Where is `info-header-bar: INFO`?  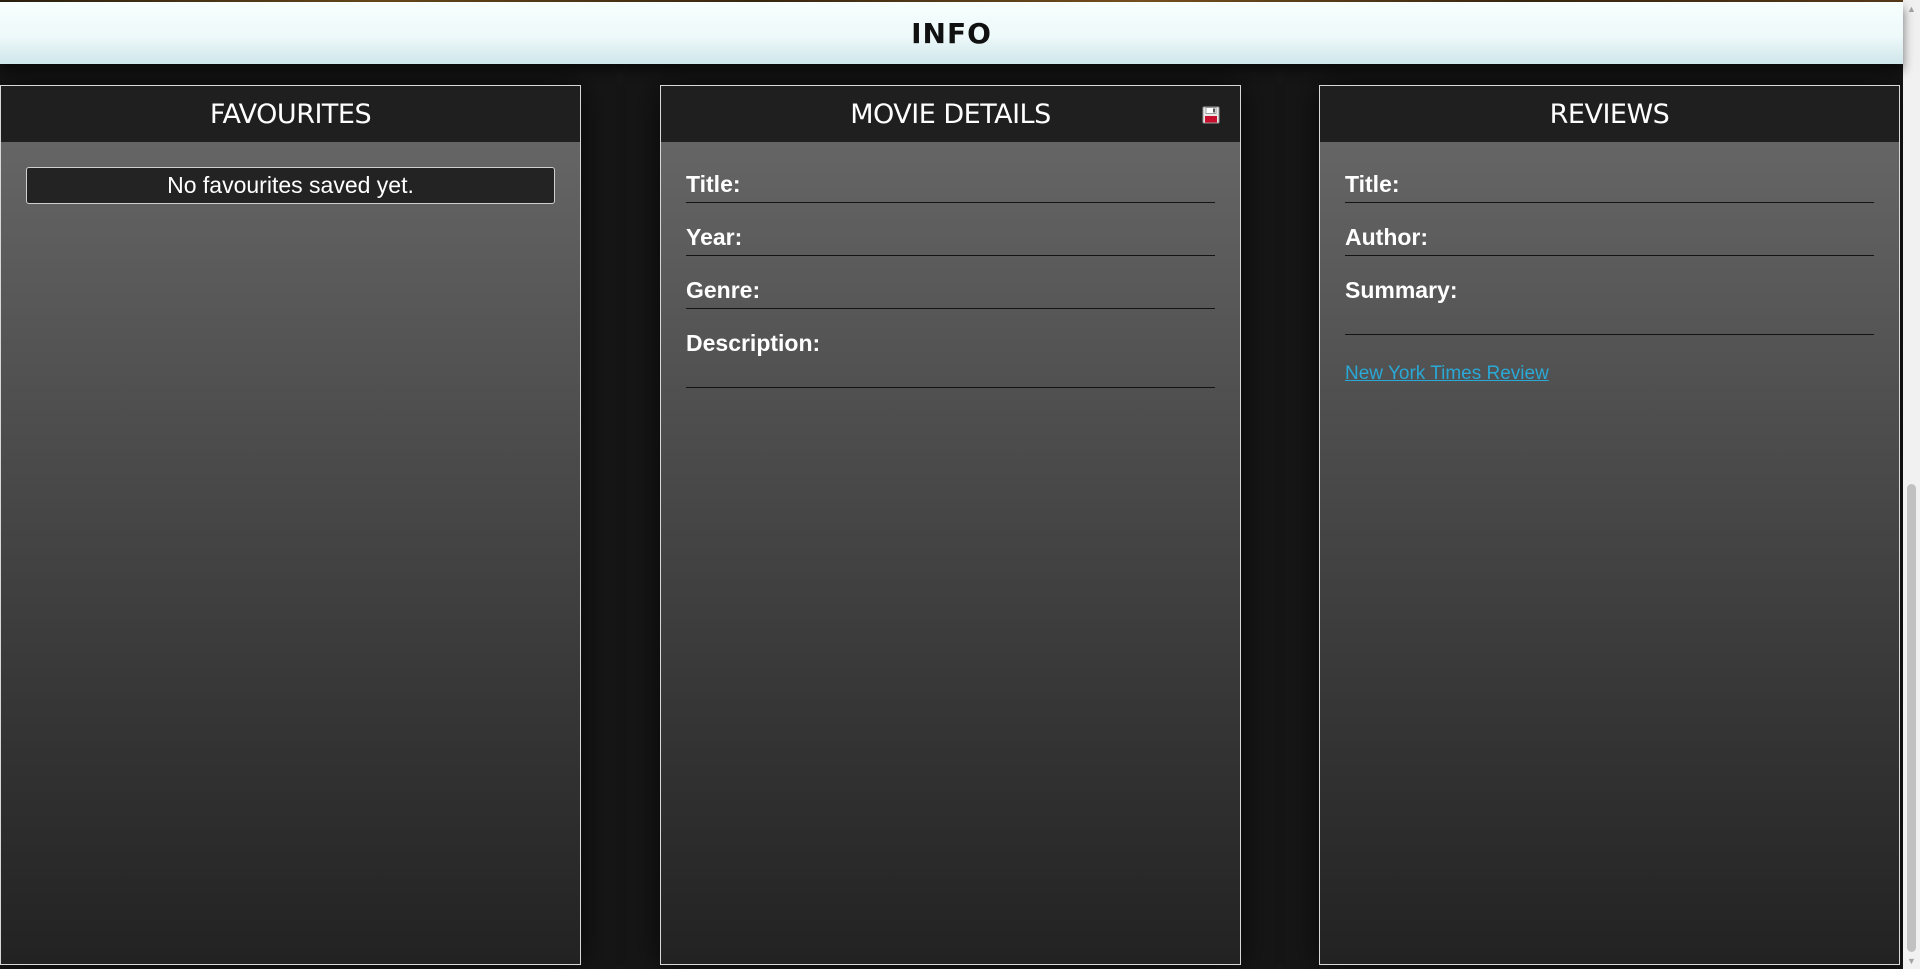
info-header-bar: INFO is located at coordinates (951, 33).